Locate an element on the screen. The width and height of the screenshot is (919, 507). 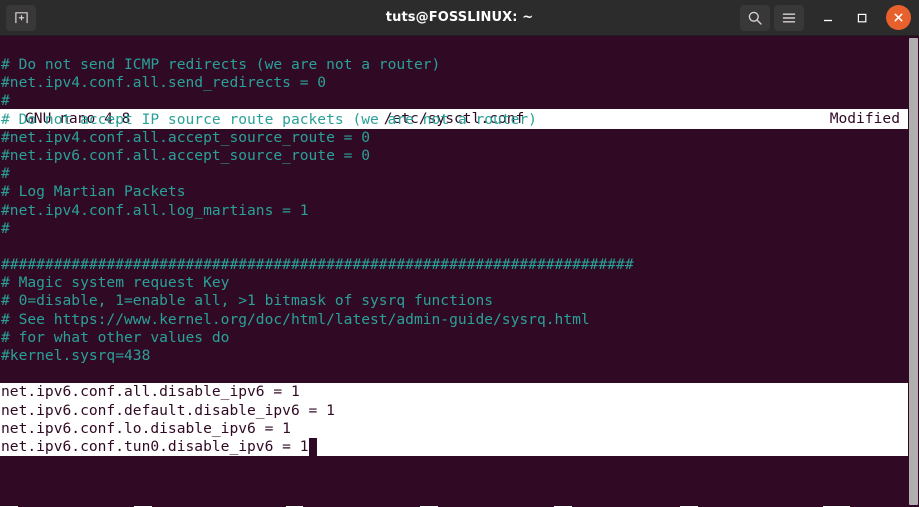
window-titlebar: tuts@FOSSLINUX: ~ is located at coordinates (459, 18).